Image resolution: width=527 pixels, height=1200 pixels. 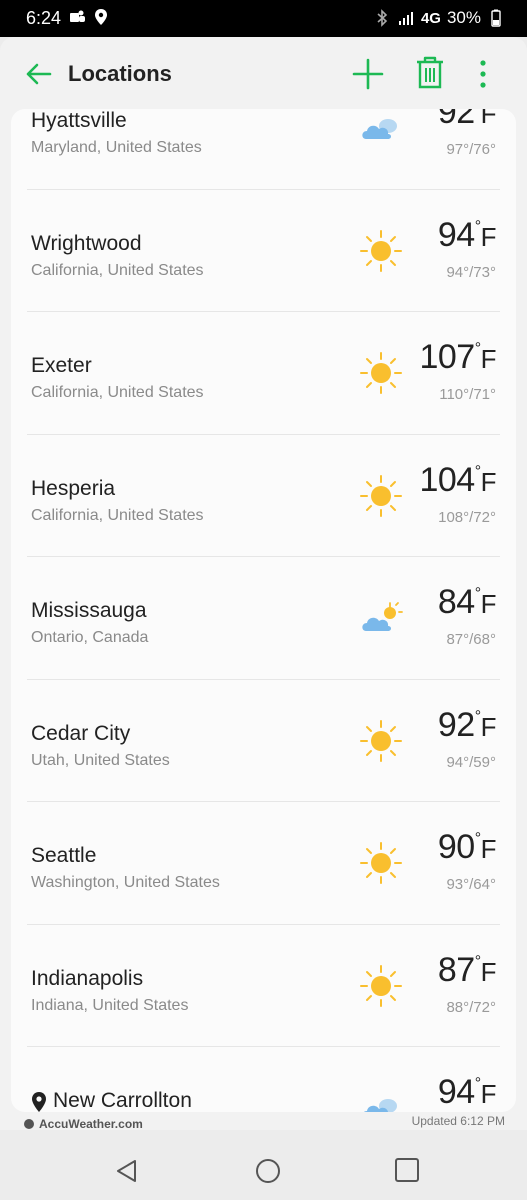 What do you see at coordinates (125, 882) in the screenshot?
I see `location-region: Washington, United States` at bounding box center [125, 882].